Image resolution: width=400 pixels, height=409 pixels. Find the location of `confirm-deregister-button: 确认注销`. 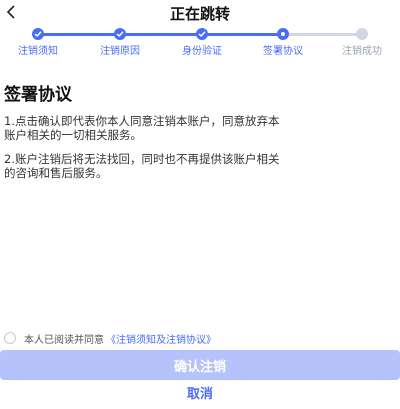

confirm-deregister-button: 确认注销 is located at coordinates (200, 365).